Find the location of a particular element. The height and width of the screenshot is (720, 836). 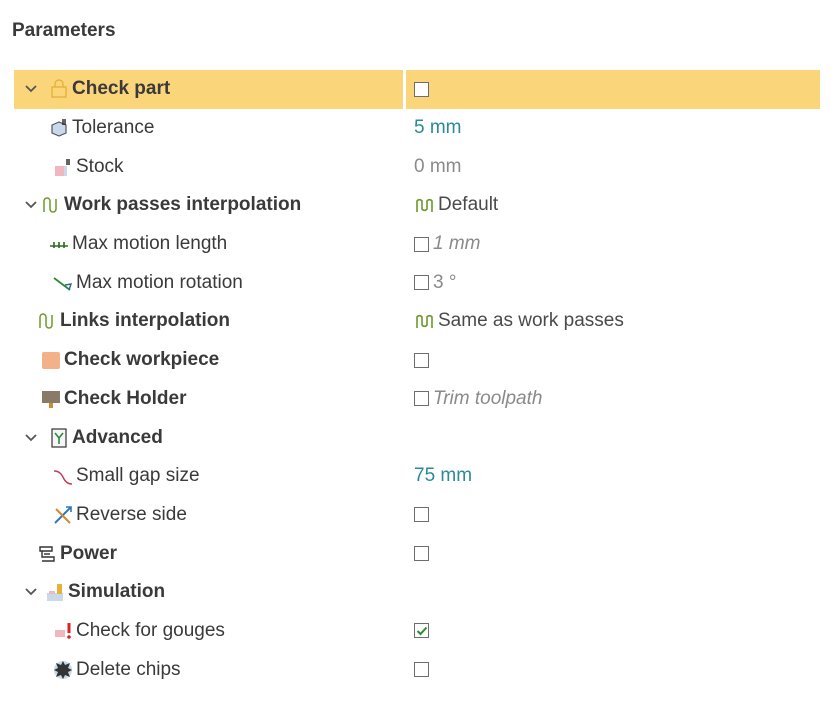

row-tolerance: Tolerance 5 mm is located at coordinates (417, 128).